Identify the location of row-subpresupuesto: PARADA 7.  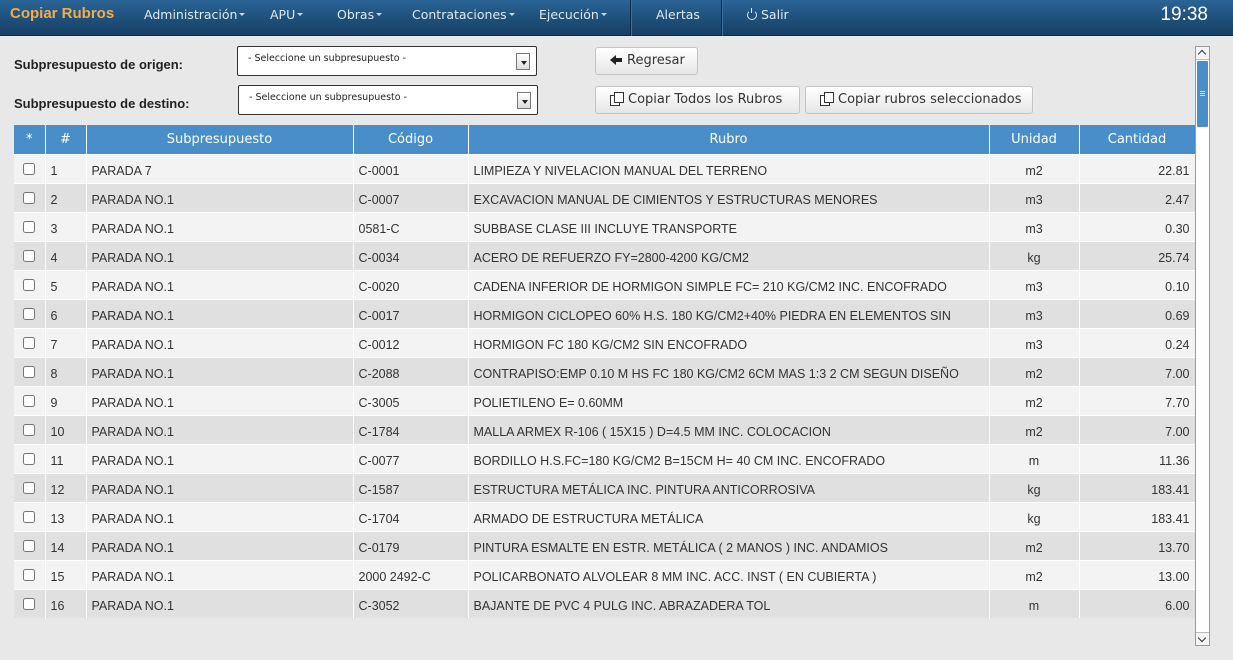
(220, 168).